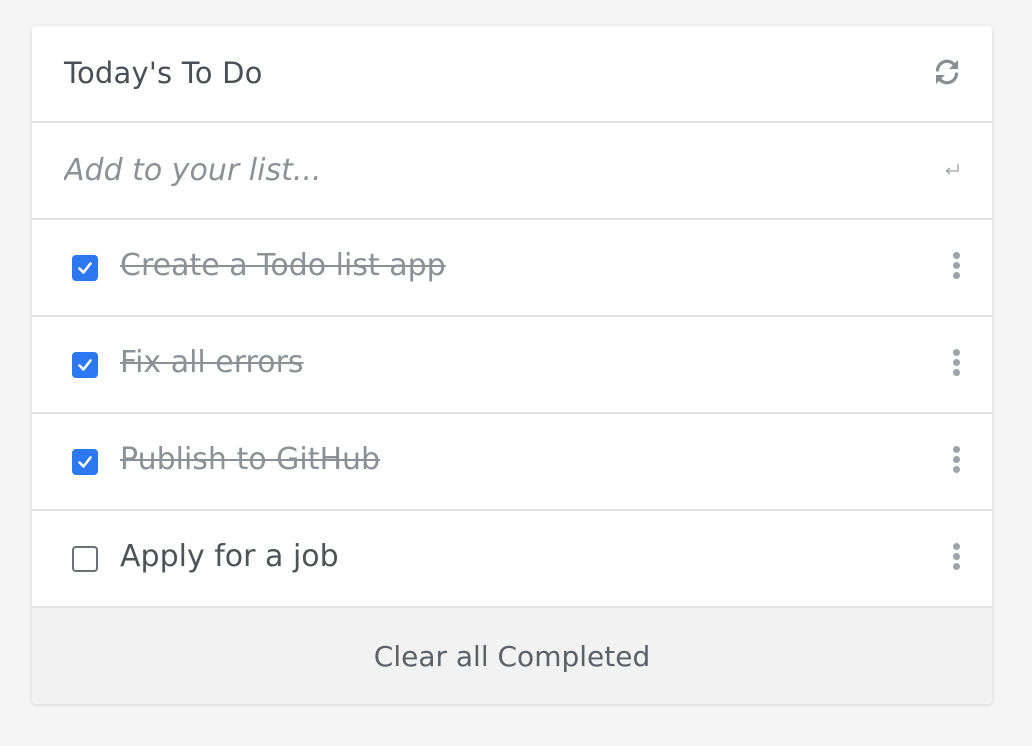  I want to click on todo-label: Apply for a job, so click(229, 556).